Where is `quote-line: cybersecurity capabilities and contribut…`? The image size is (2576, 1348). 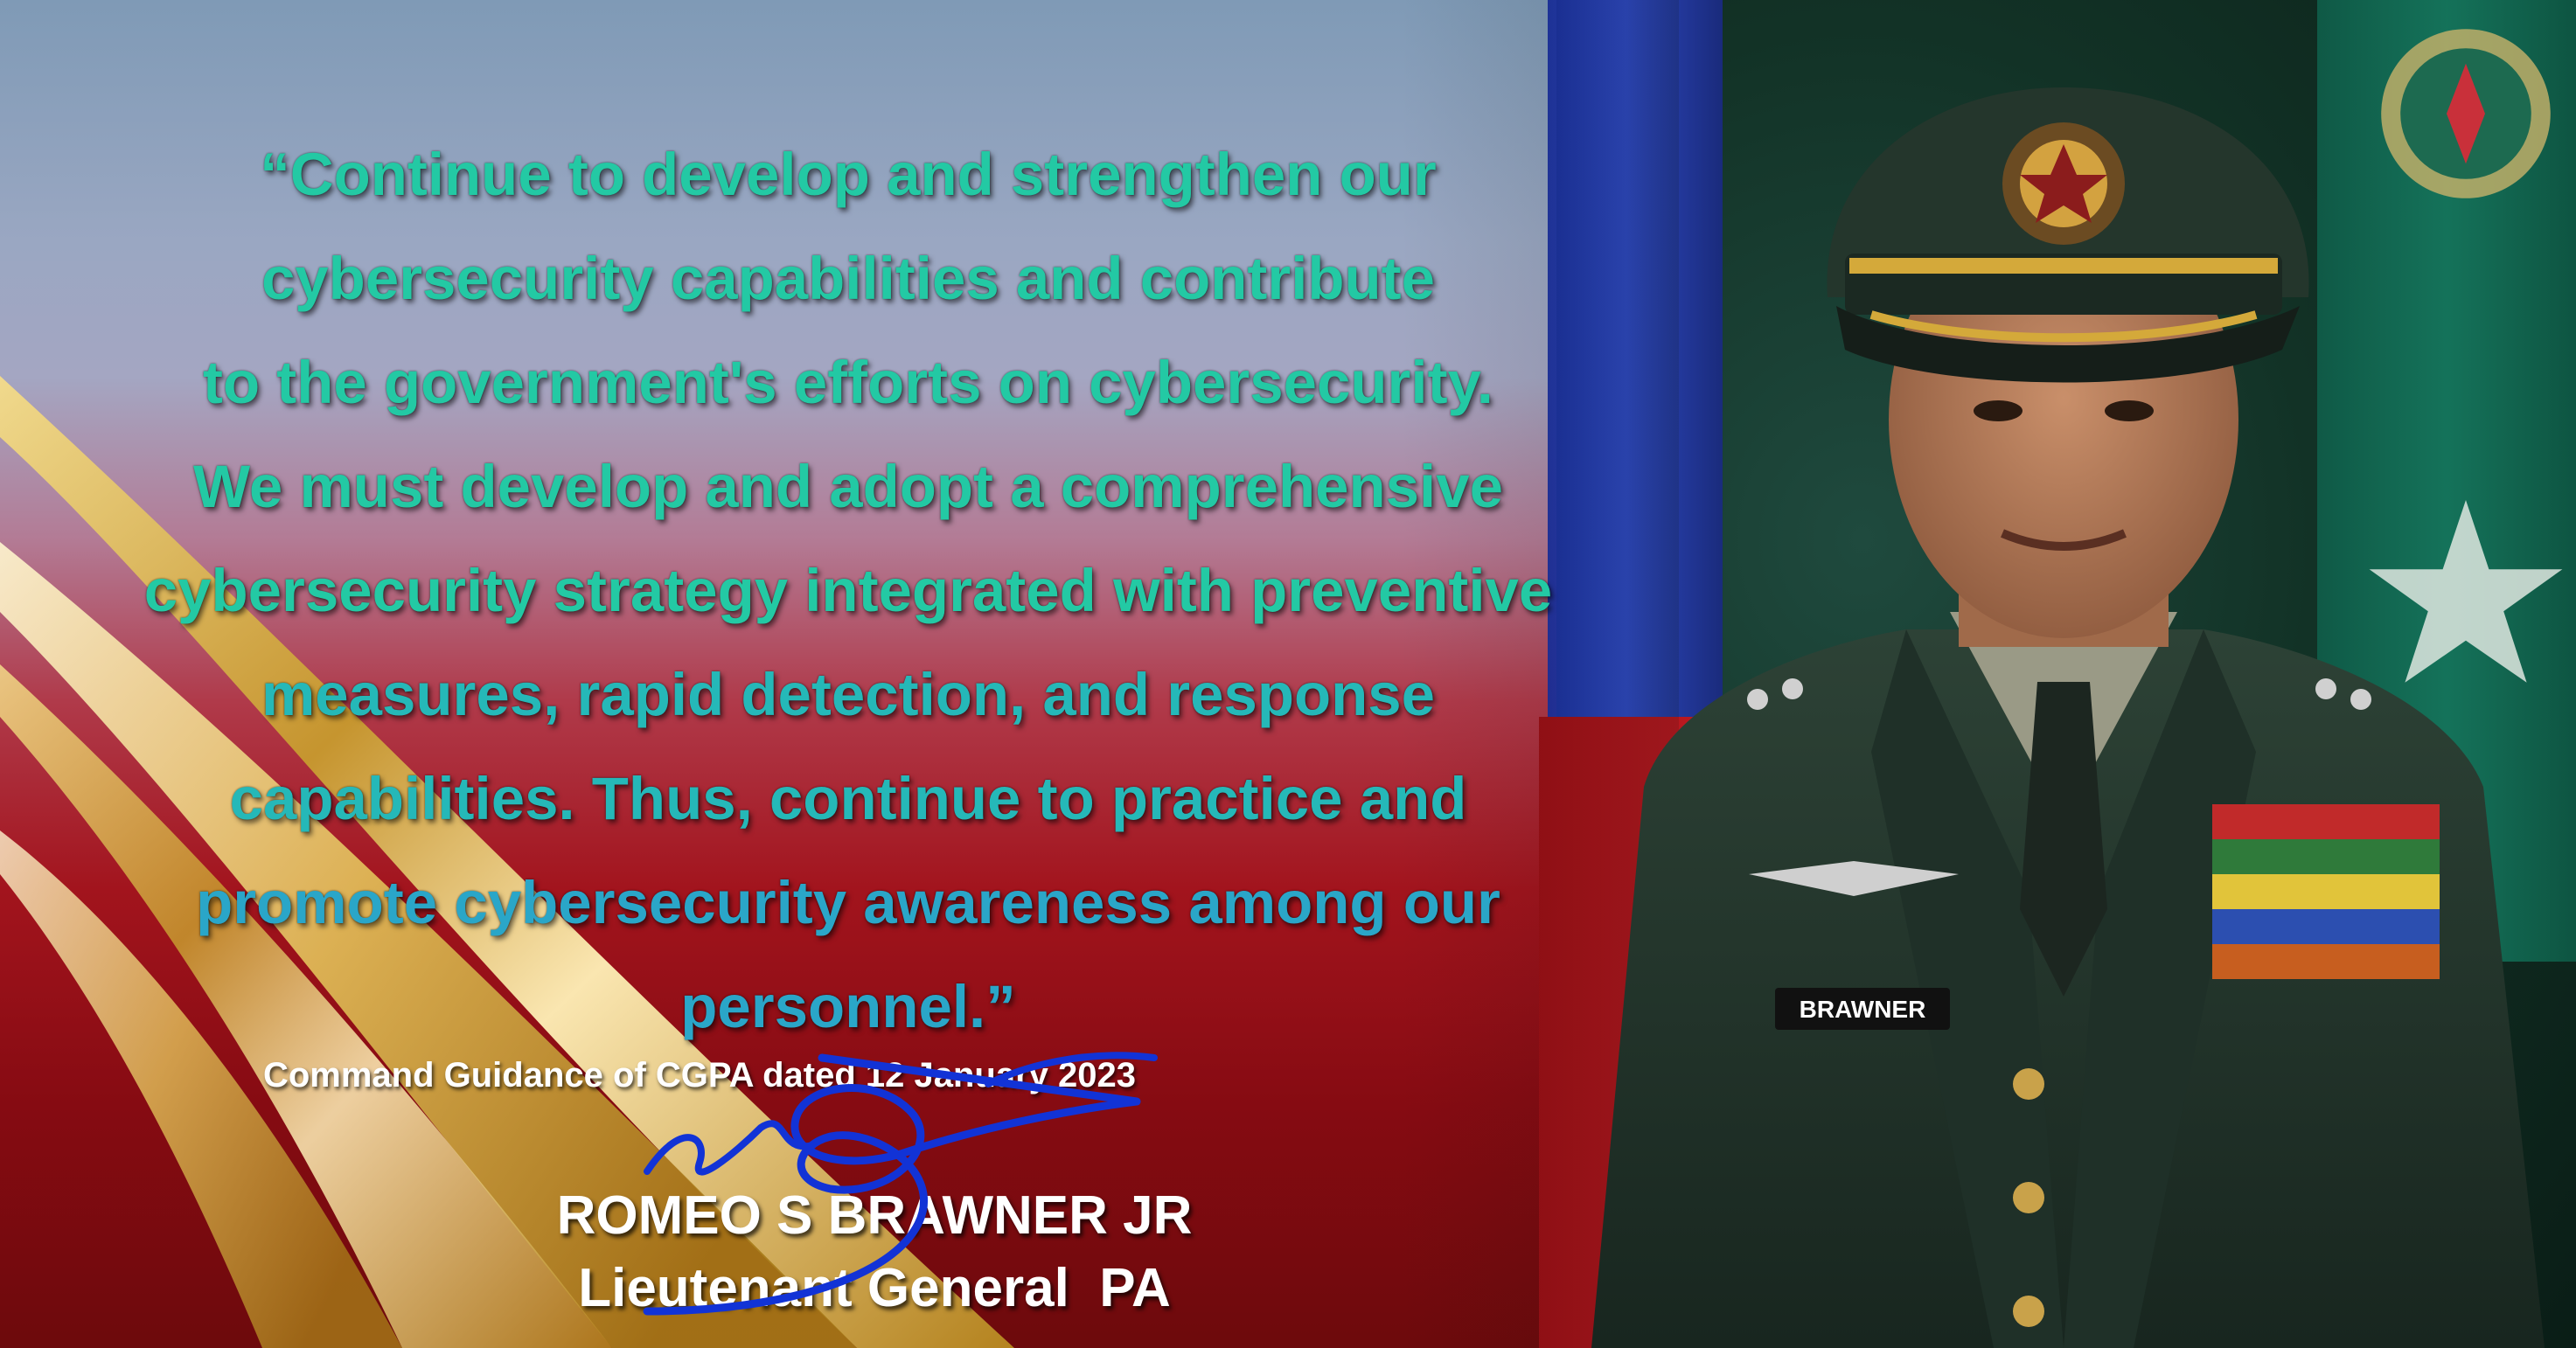
quote-line: cybersecurity capabilities and contribut… is located at coordinates (848, 278).